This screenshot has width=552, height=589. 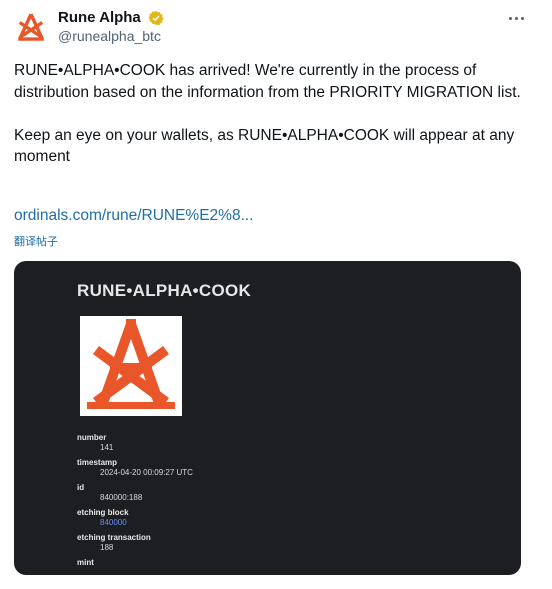 I want to click on field-value-etching-transaction: 188, so click(x=107, y=547).